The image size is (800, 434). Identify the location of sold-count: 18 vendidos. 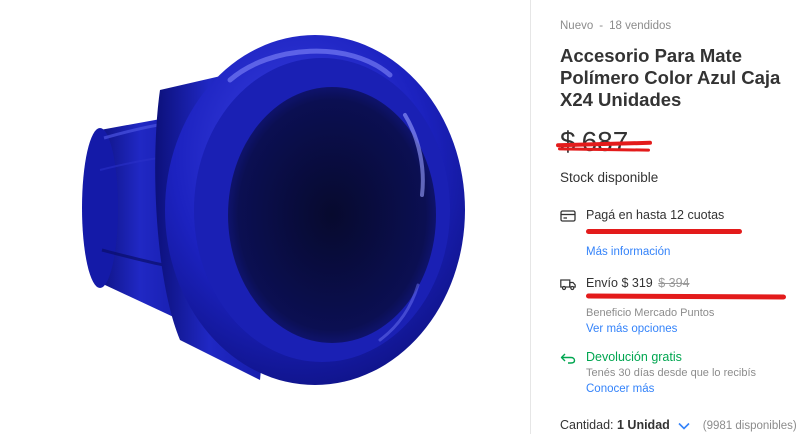
(640, 26).